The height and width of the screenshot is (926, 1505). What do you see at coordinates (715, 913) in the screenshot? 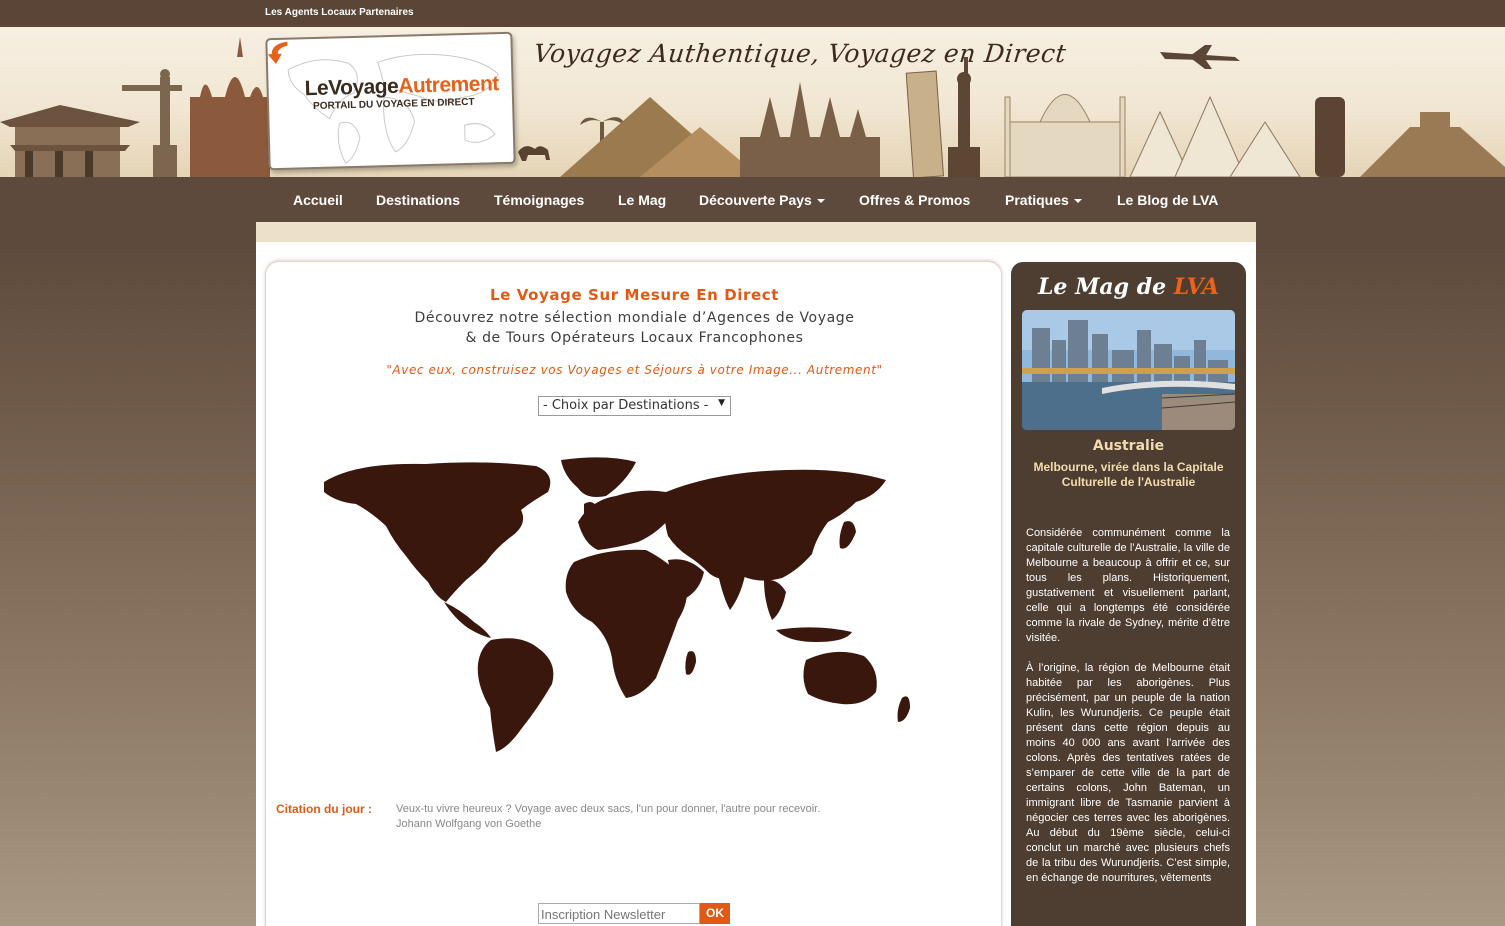
I see `newsletter-ok-button: OK` at bounding box center [715, 913].